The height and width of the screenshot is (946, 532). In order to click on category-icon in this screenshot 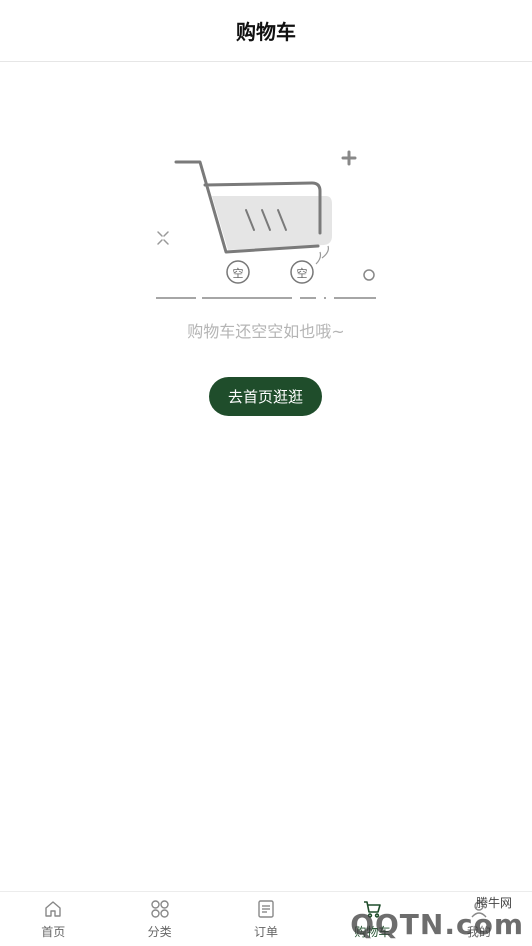, I will do `click(160, 909)`.